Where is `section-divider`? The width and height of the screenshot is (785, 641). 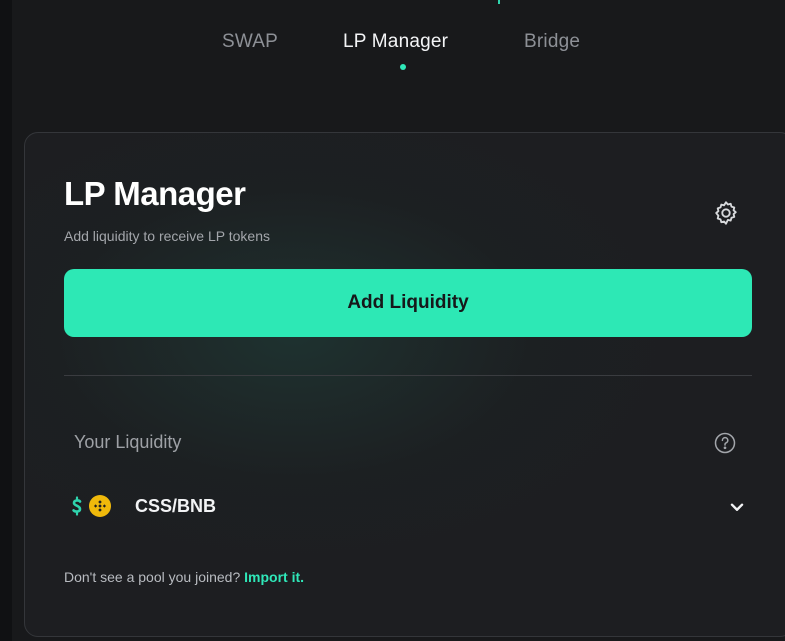
section-divider is located at coordinates (408, 375).